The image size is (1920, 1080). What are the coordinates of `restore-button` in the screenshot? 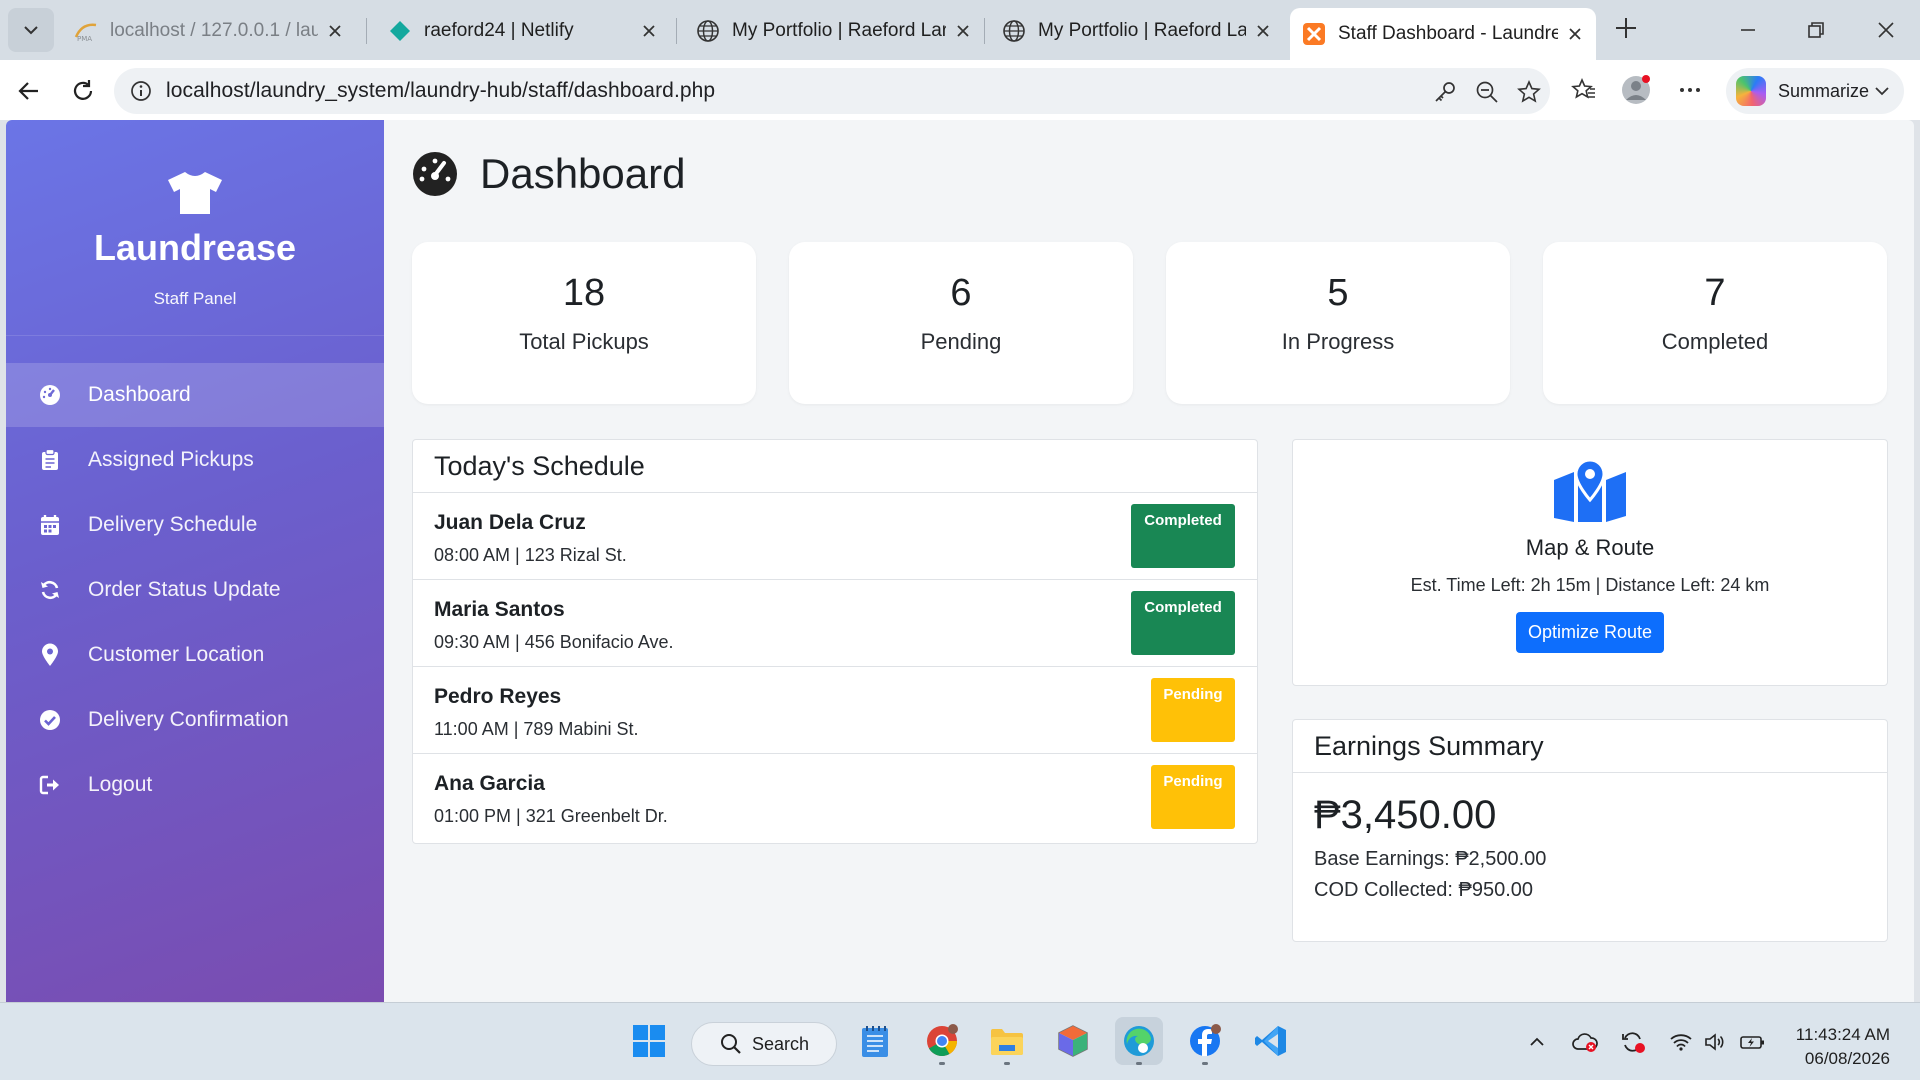 It's located at (1816, 30).